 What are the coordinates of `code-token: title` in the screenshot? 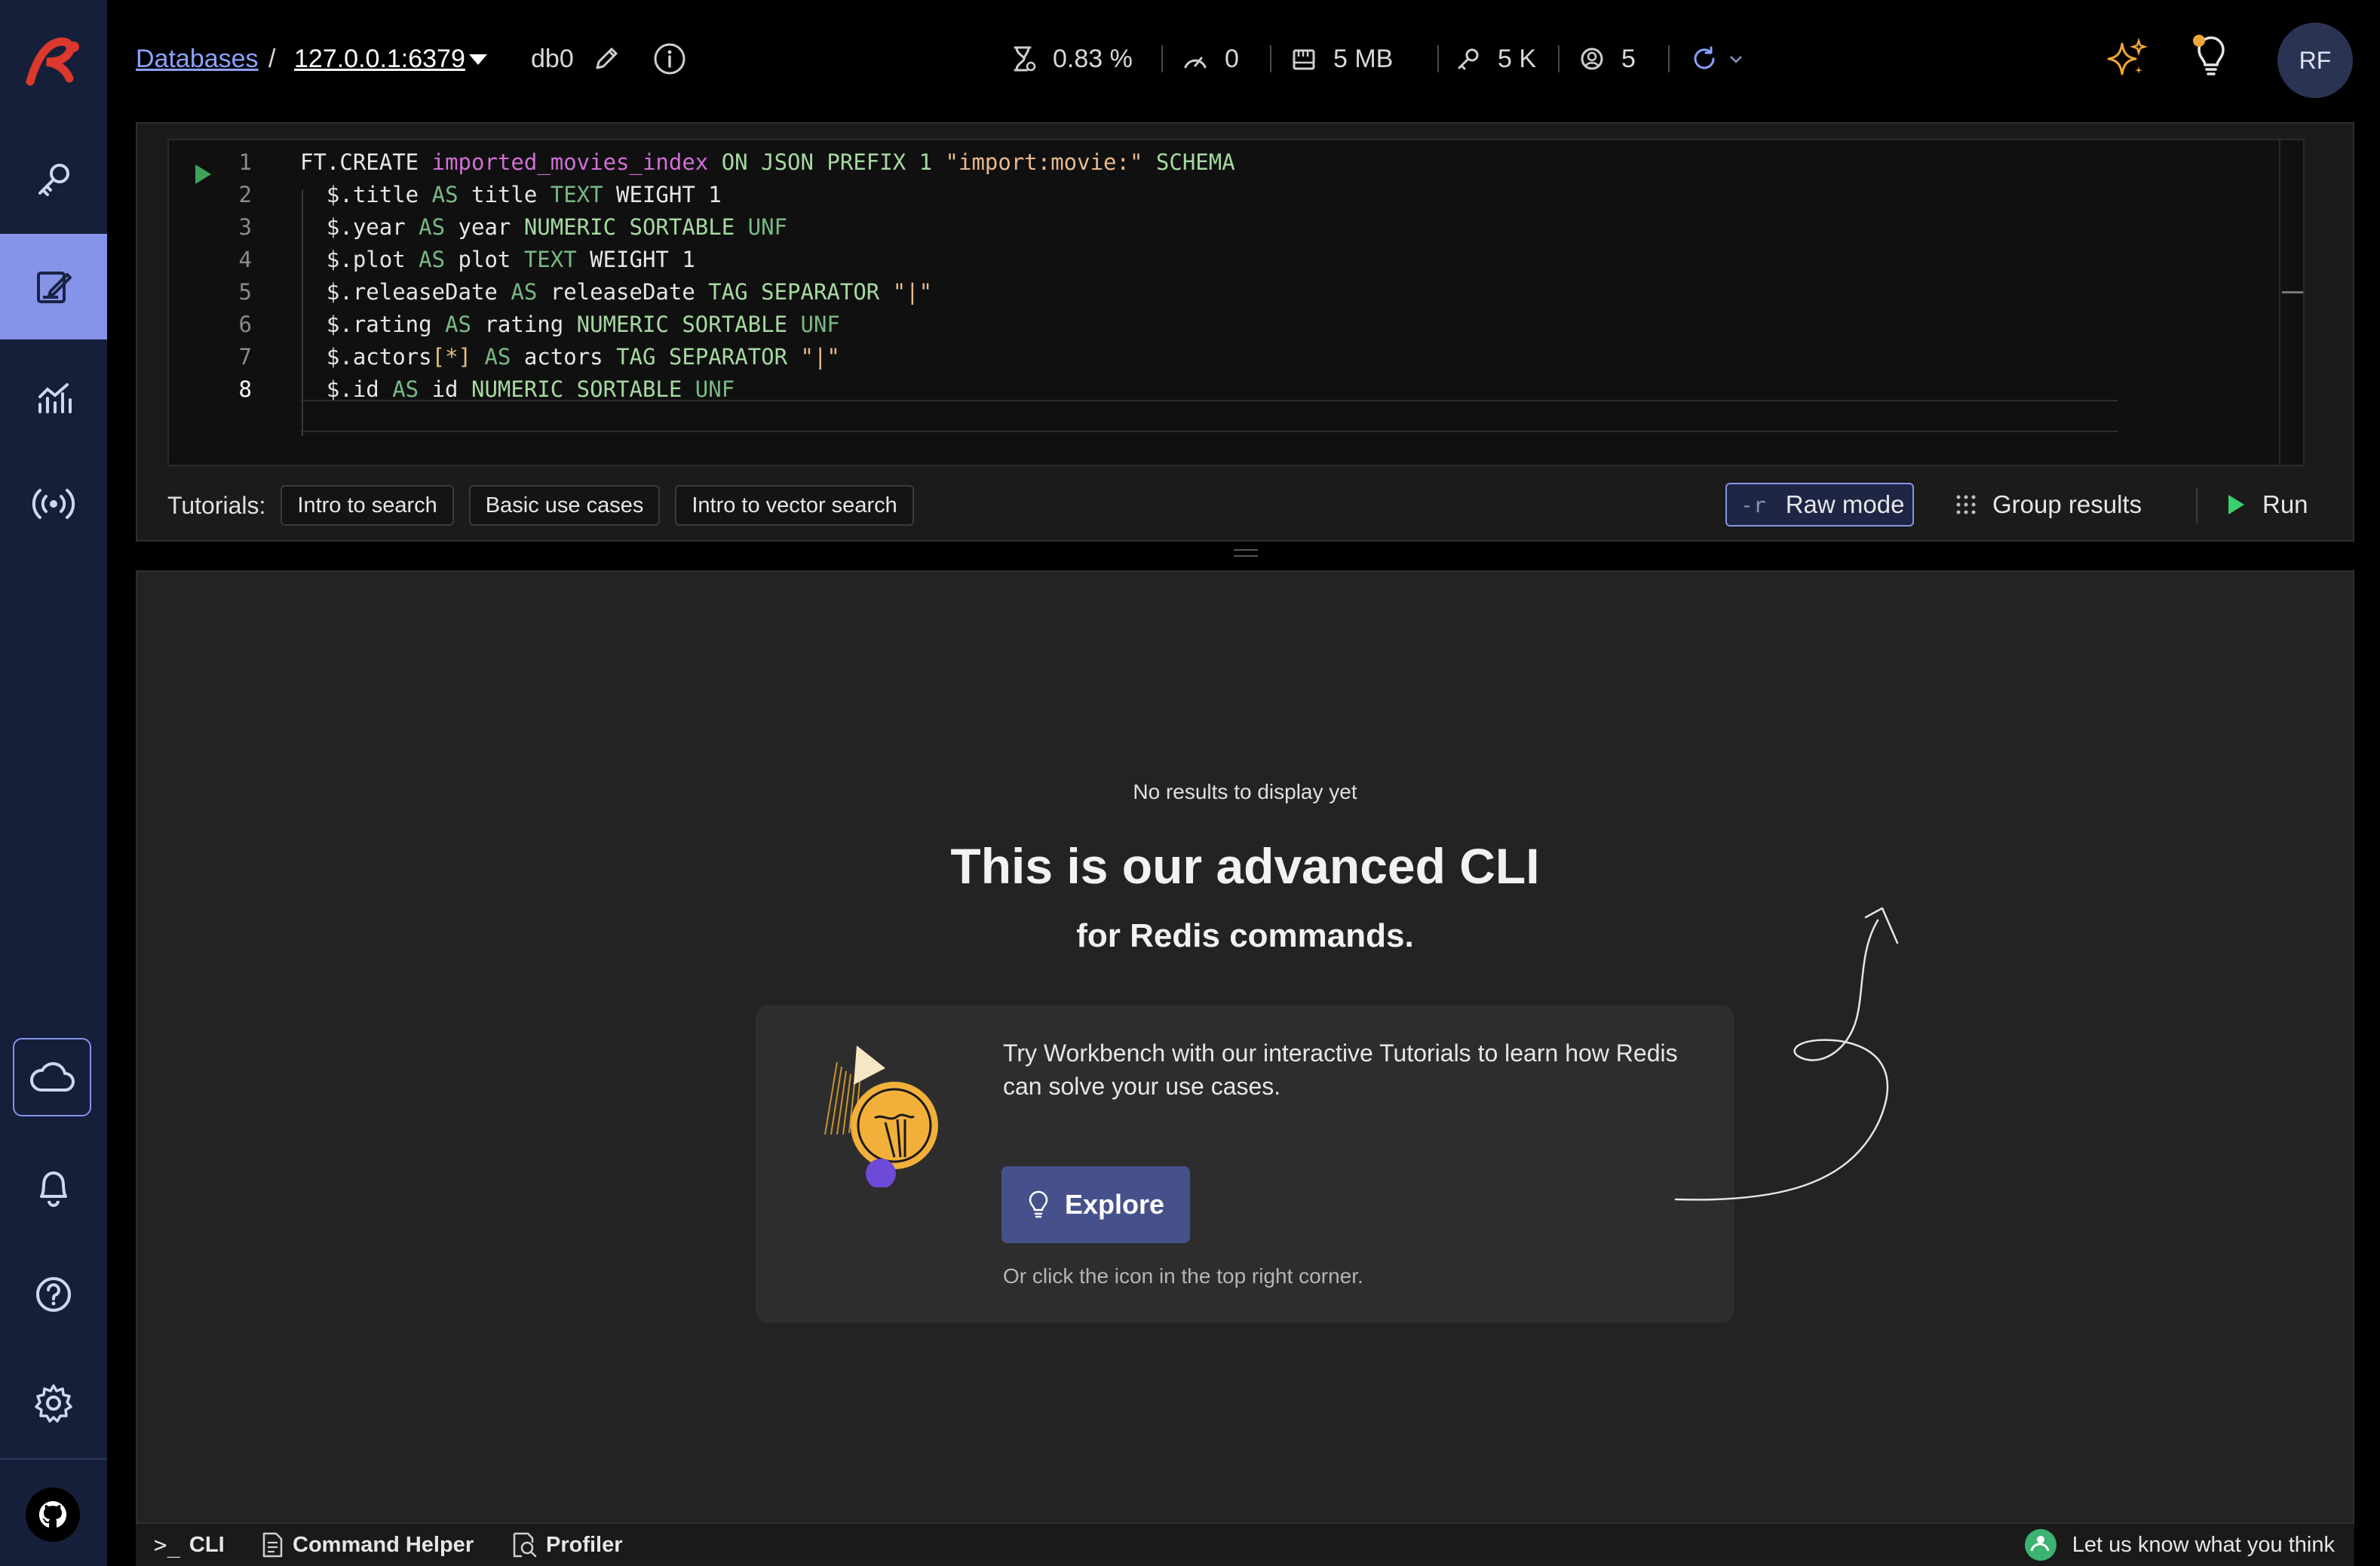 It's located at (505, 195).